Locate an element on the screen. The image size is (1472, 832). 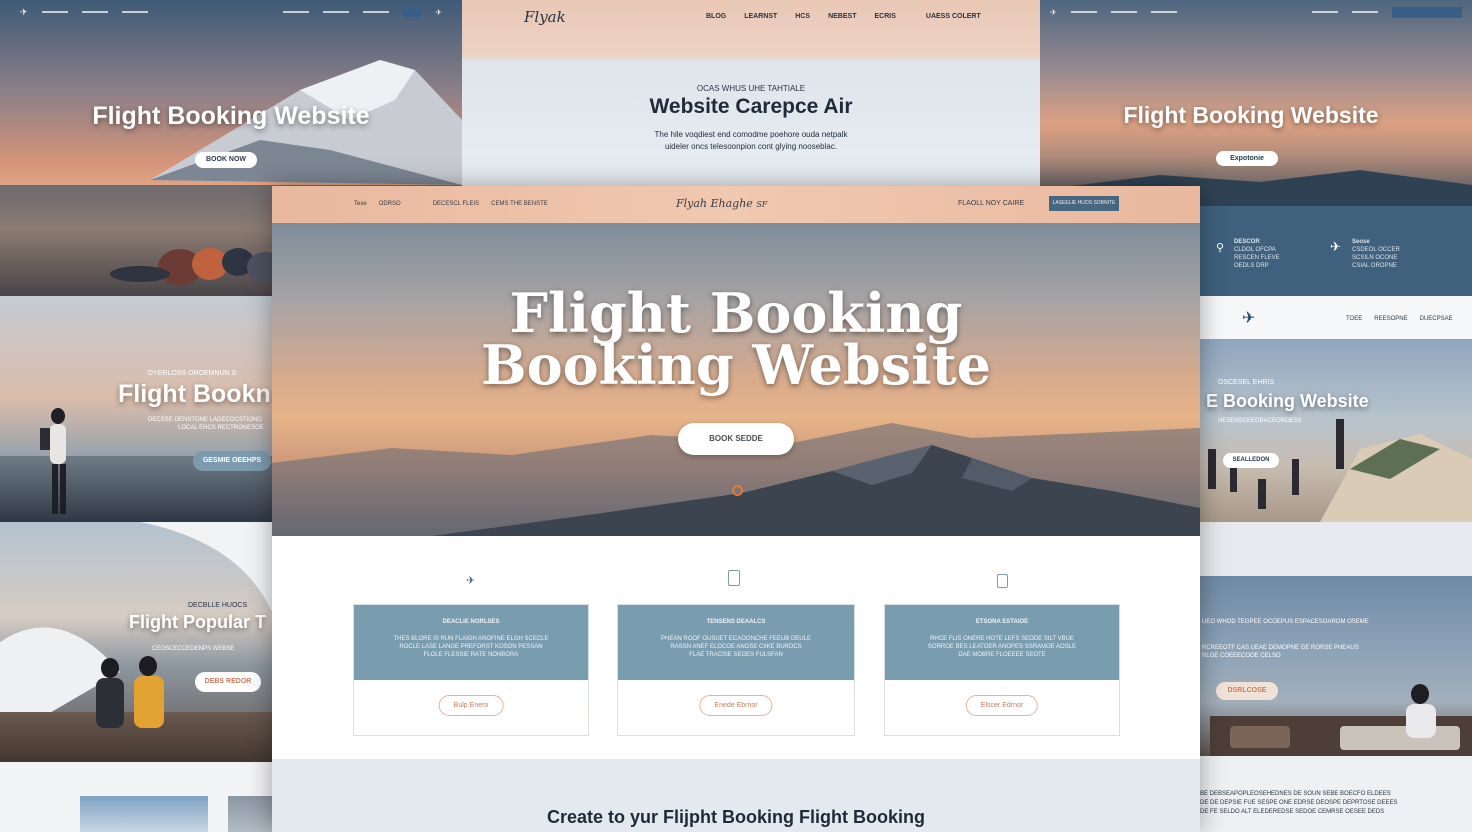
feature-item: ⚲ is located at coordinates (1220, 247).